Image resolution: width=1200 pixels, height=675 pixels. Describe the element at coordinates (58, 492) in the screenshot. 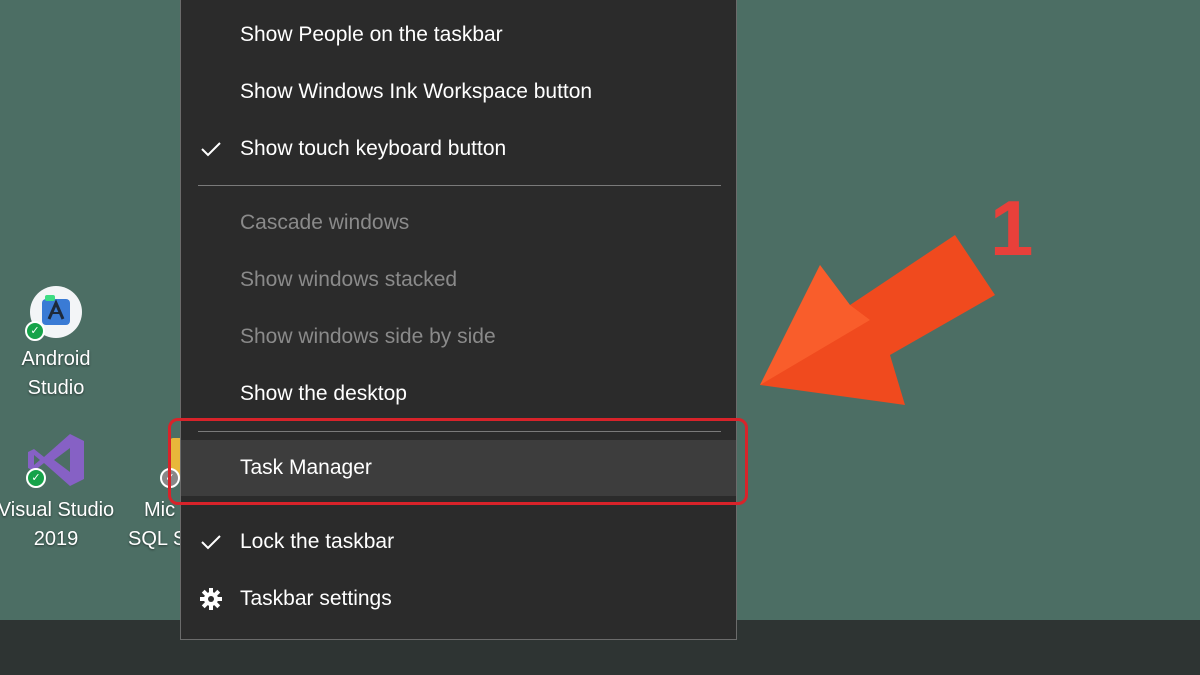

I see `desktop-icon-visual-studio: ✓ Visual Studio 2019` at that location.